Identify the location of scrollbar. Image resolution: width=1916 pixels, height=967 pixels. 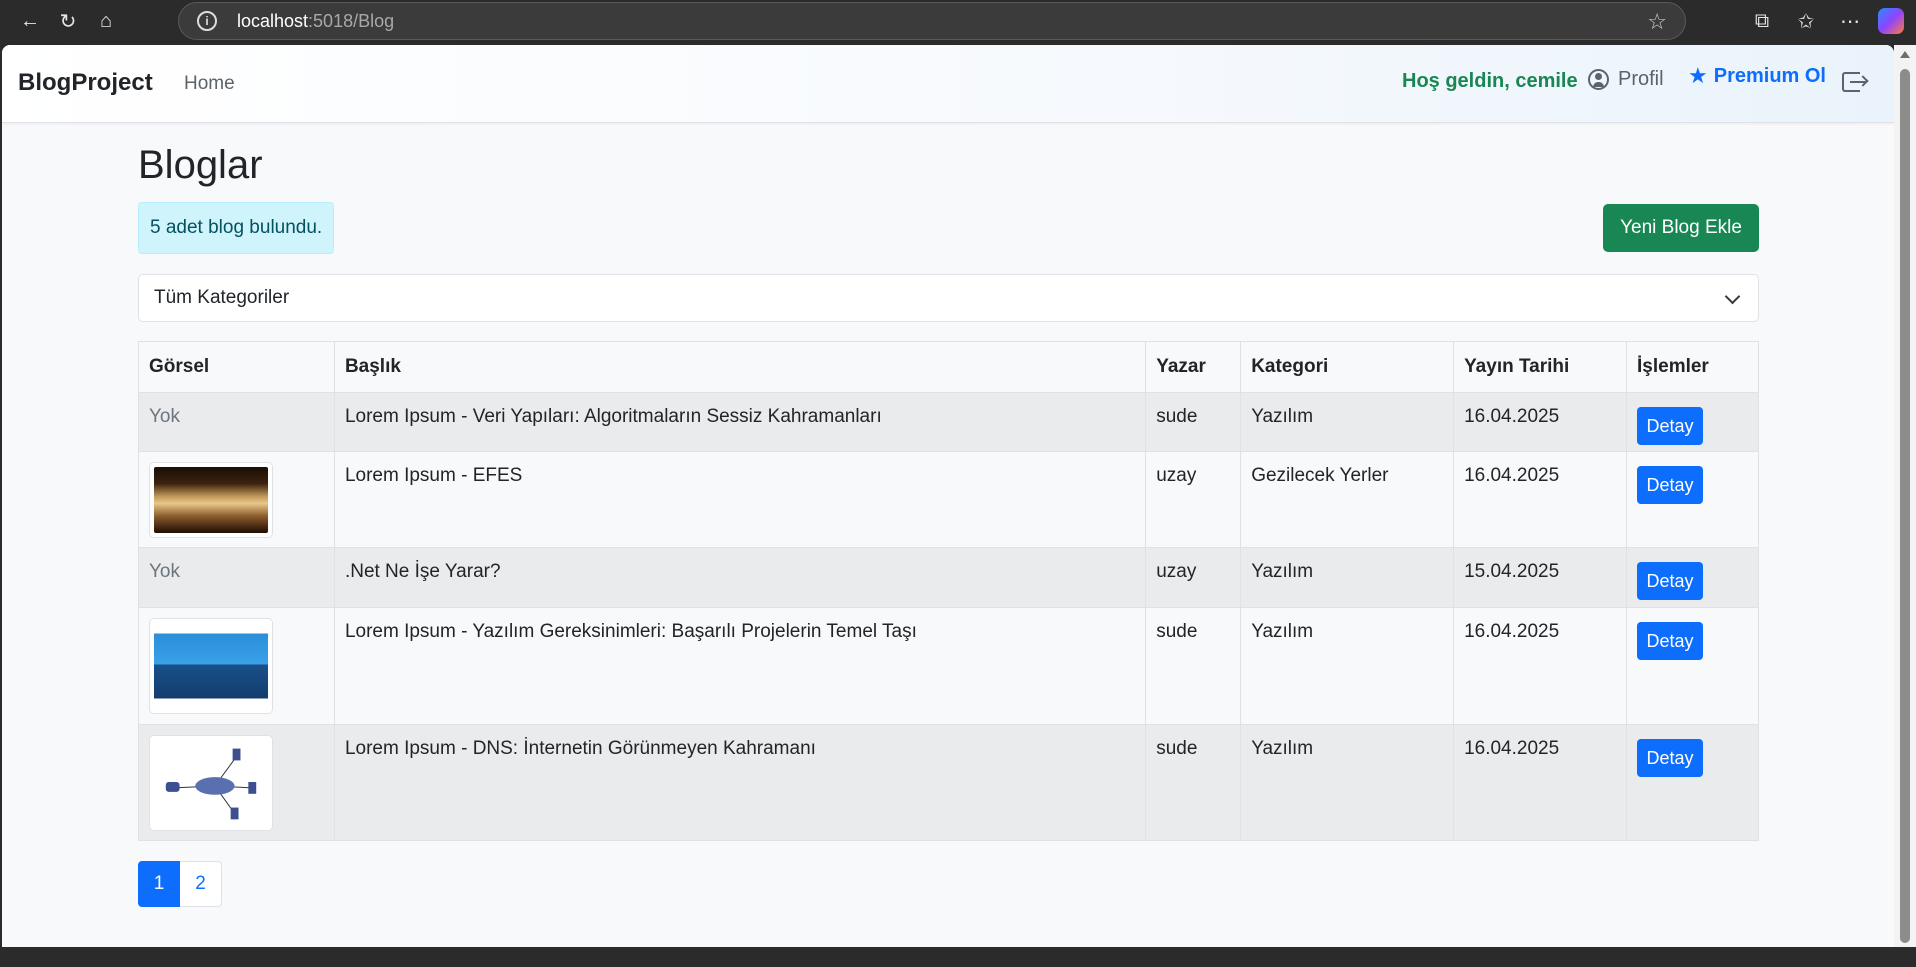
(1905, 496).